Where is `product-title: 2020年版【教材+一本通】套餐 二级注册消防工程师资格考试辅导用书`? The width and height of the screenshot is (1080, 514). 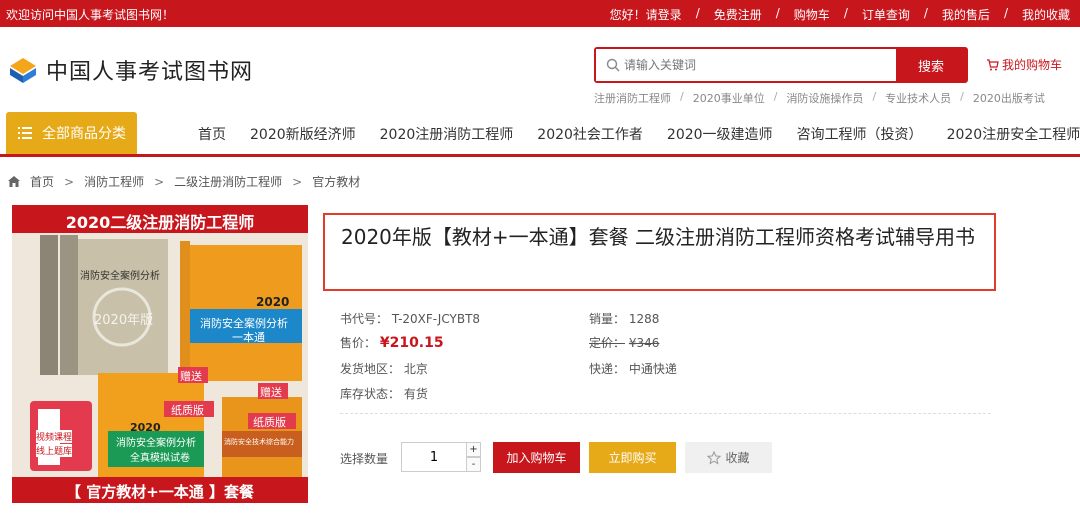 product-title: 2020年版【教材+一本通】套餐 二级注册消防工程师资格考试辅导用书 is located at coordinates (658, 237).